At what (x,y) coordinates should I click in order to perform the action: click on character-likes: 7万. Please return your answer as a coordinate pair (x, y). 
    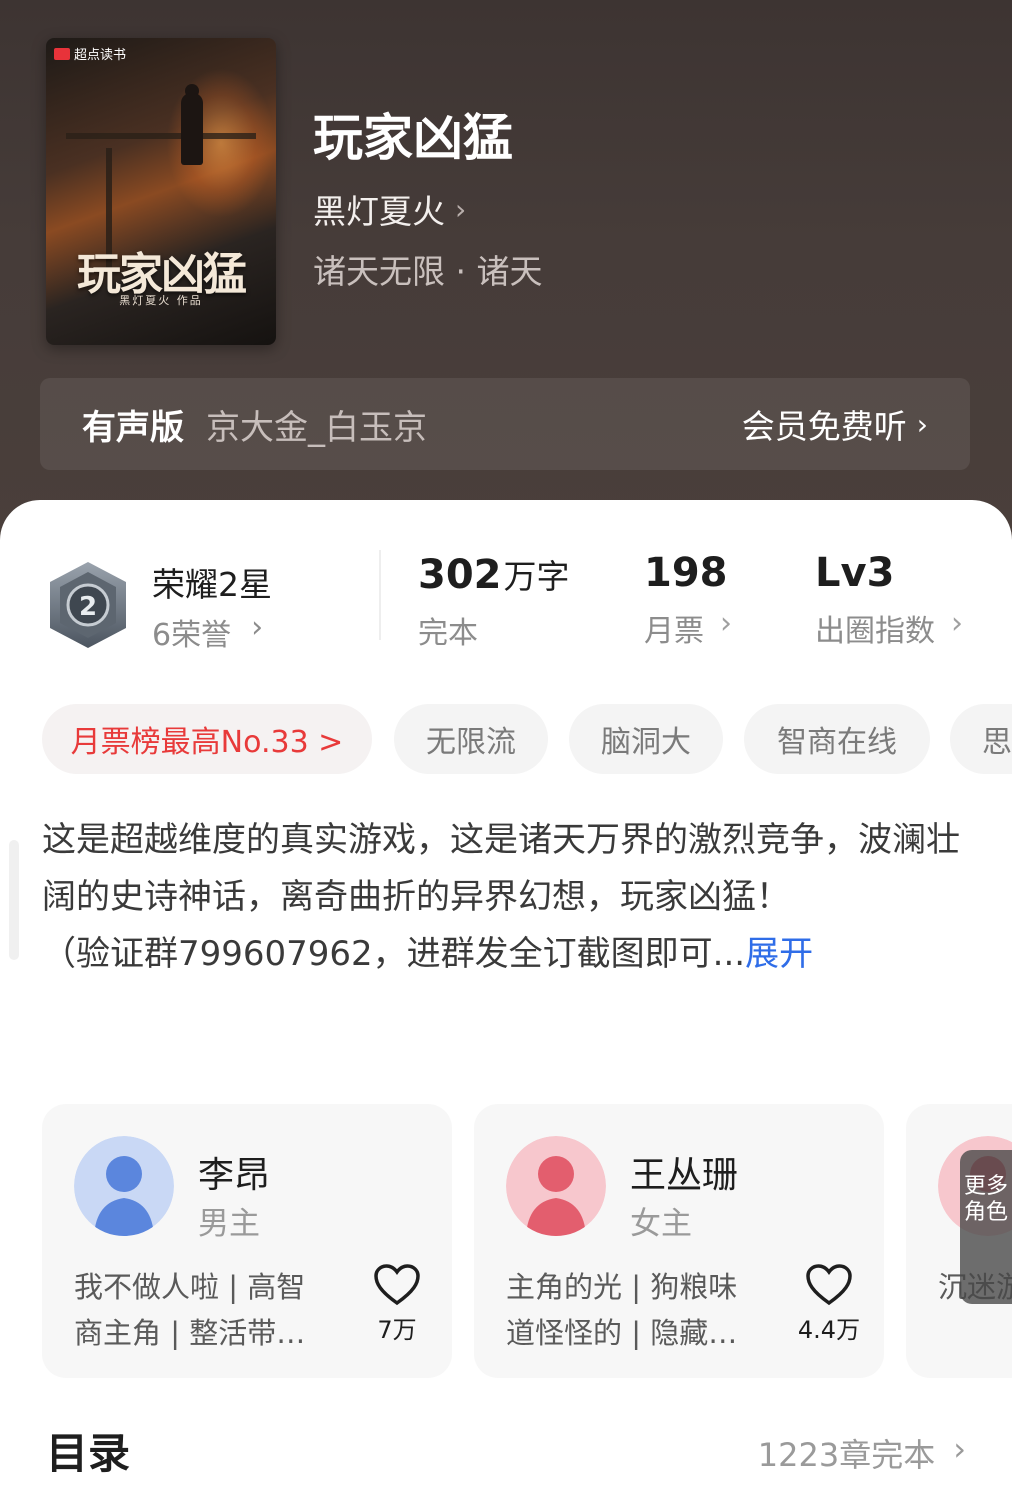
    Looking at the image, I should click on (397, 1330).